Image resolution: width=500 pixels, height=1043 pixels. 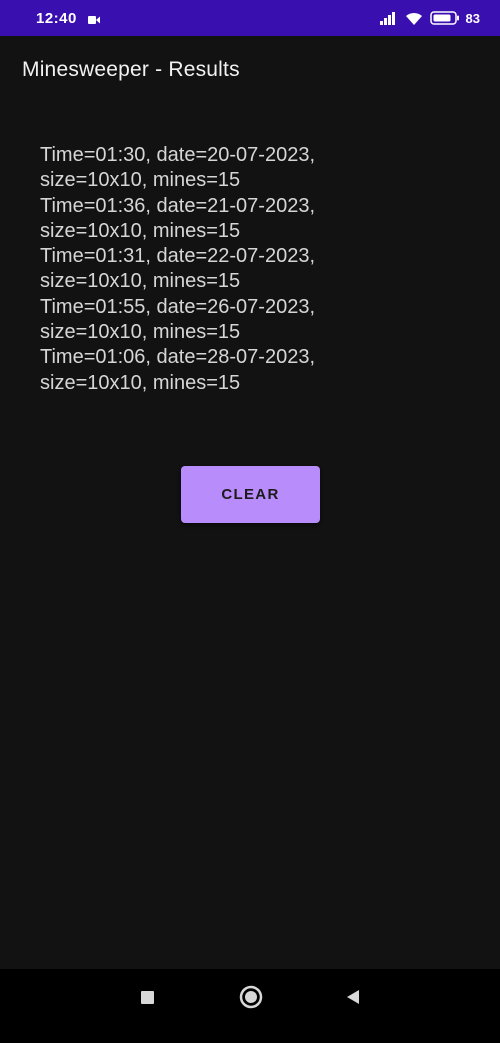 I want to click on status-time: 12:40, so click(x=56, y=18).